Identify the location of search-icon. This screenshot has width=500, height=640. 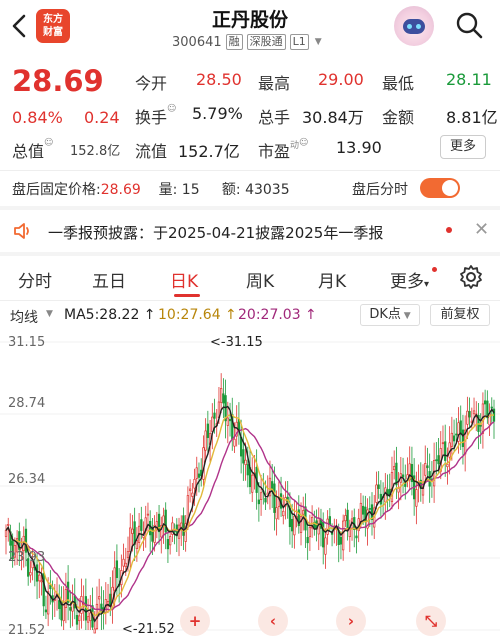
(469, 25).